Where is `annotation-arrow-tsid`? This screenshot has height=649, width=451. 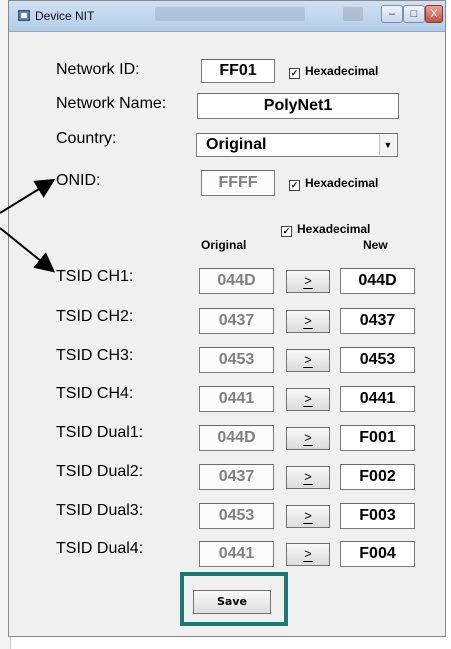
annotation-arrow-tsid is located at coordinates (28, 250).